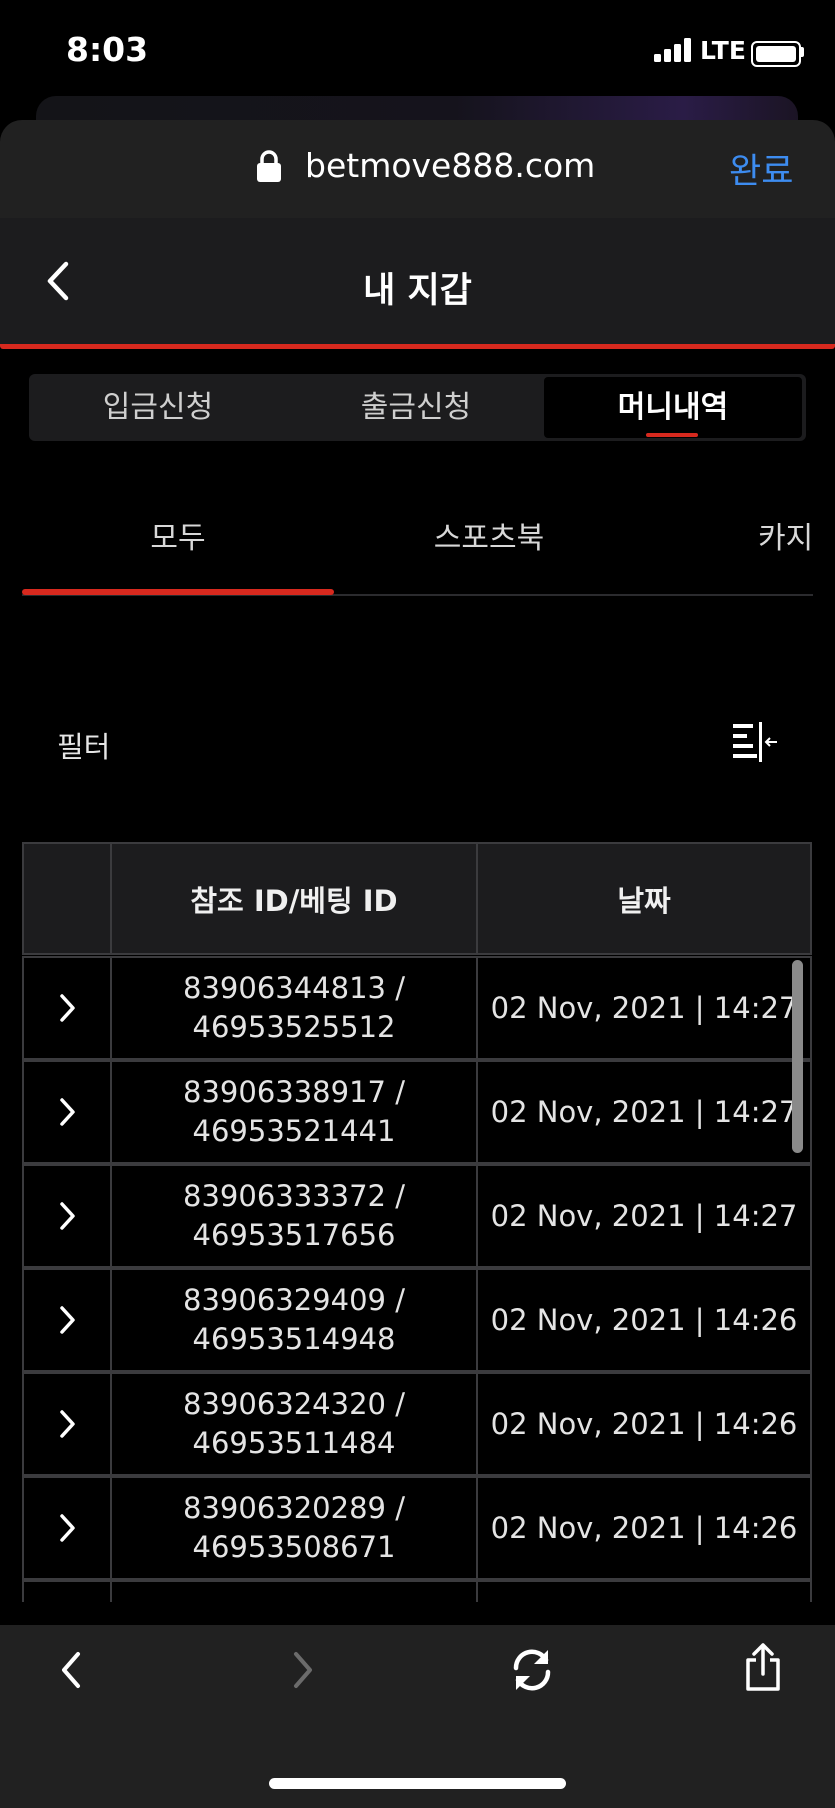 This screenshot has height=1808, width=835. Describe the element at coordinates (785, 535) in the screenshot. I see `tab-casino: 카지` at that location.